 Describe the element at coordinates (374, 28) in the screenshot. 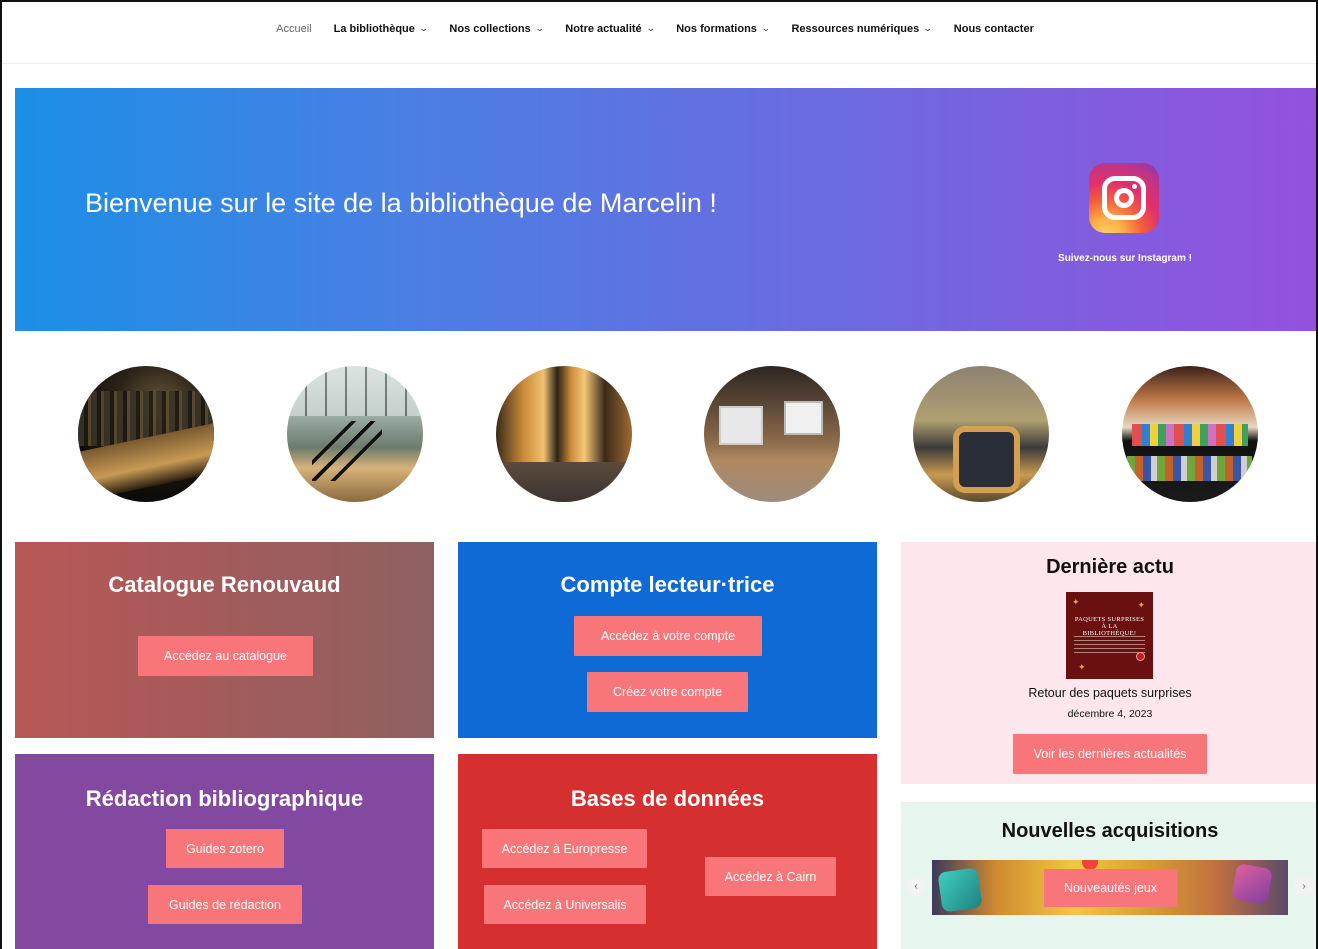

I see `nav-label: La bibliothèque` at that location.